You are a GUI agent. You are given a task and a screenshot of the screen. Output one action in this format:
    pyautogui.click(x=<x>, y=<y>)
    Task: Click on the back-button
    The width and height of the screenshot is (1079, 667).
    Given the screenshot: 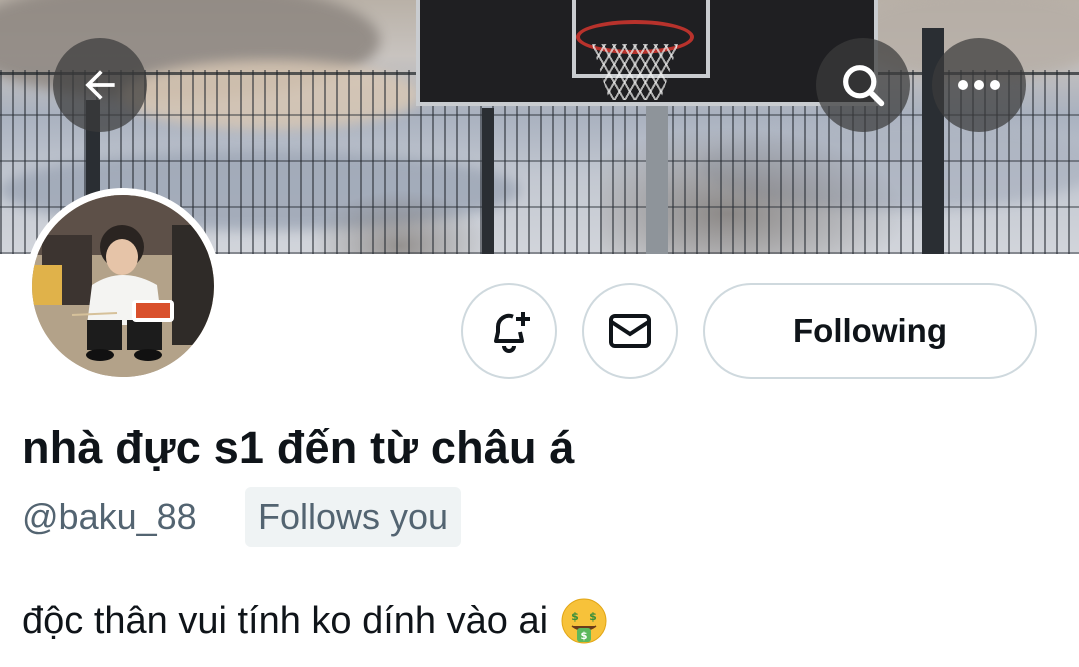 What is the action you would take?
    pyautogui.click(x=100, y=85)
    